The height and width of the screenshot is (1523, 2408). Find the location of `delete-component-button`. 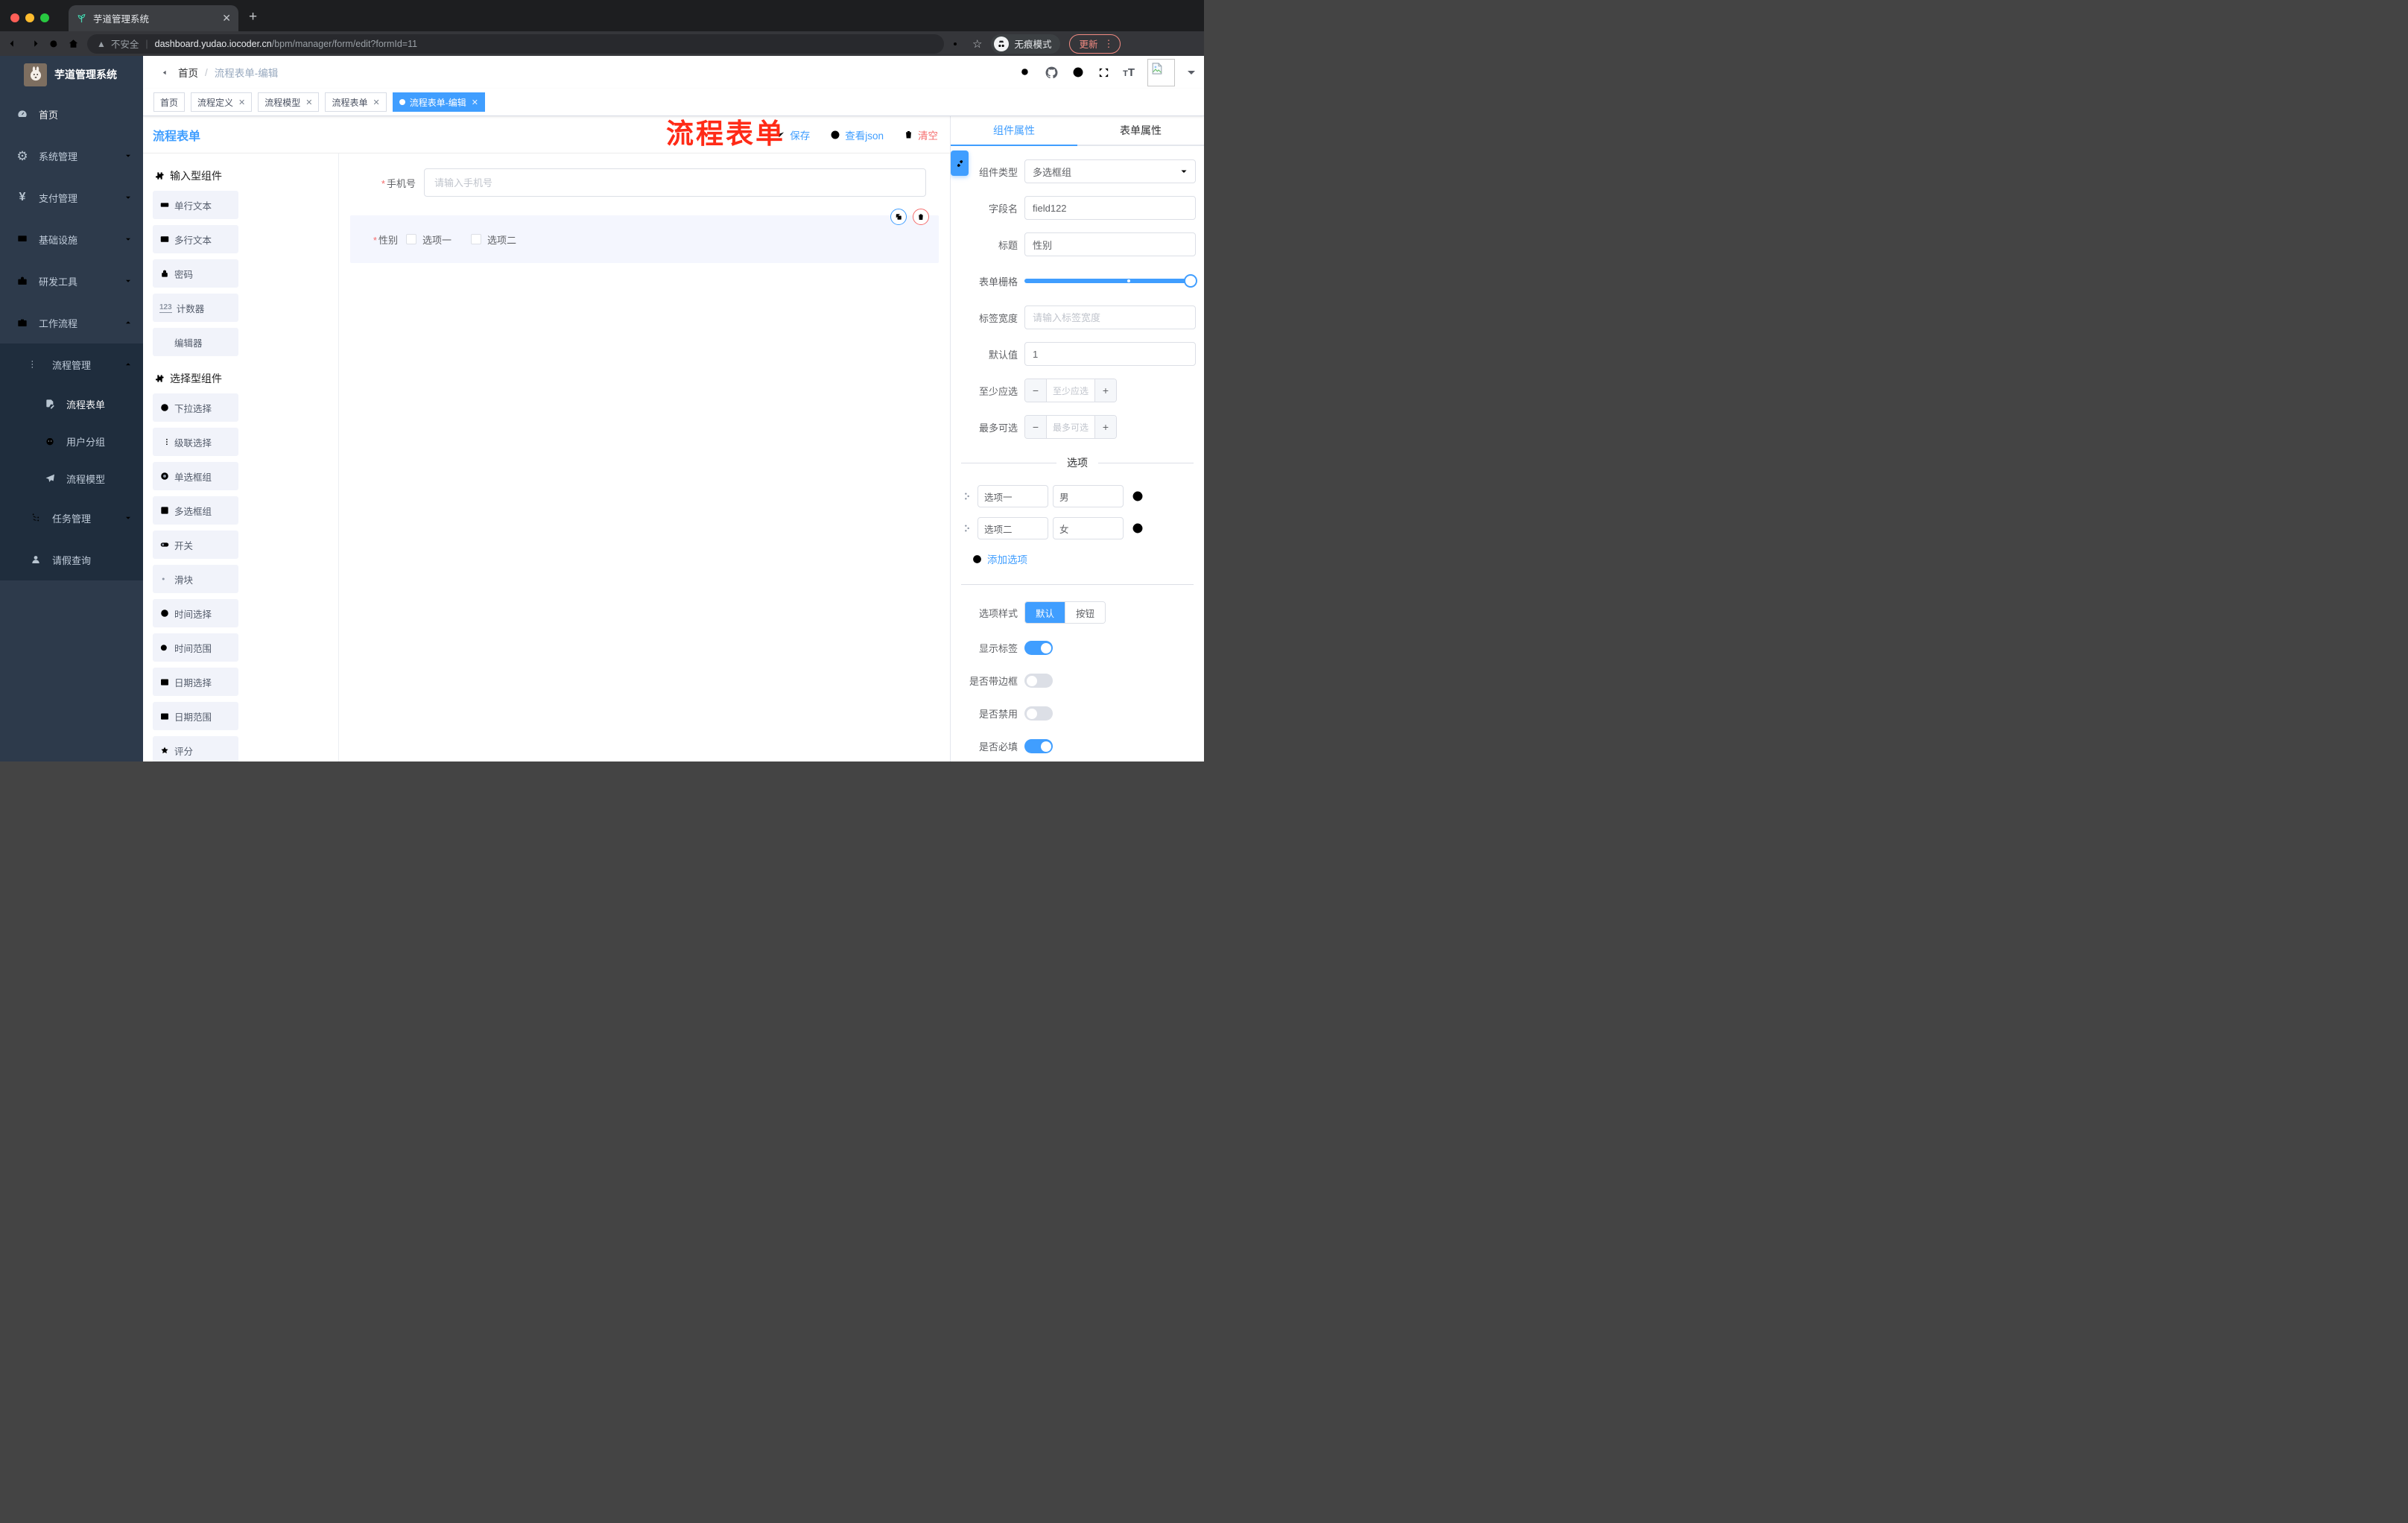

delete-component-button is located at coordinates (921, 217).